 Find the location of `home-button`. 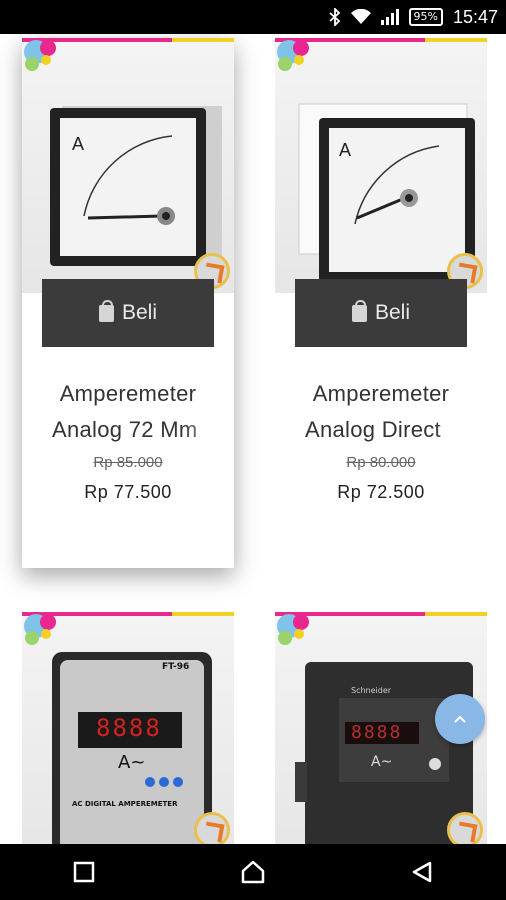

home-button is located at coordinates (253, 872).